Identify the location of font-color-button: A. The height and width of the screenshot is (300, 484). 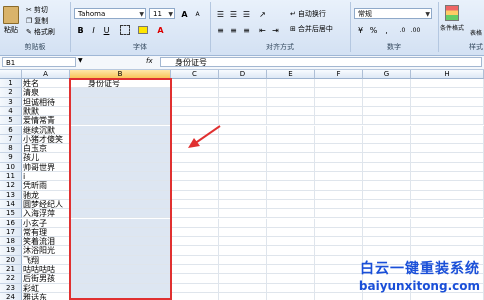
(160, 30).